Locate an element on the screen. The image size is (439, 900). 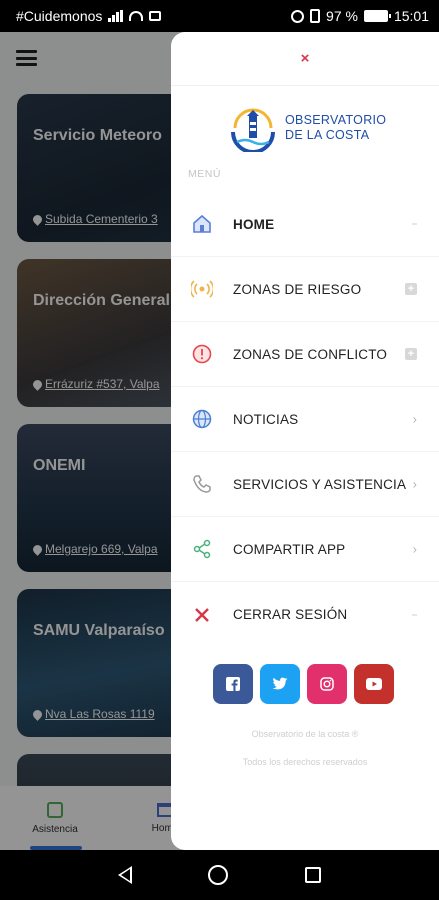
battery-icon is located at coordinates (377, 16).